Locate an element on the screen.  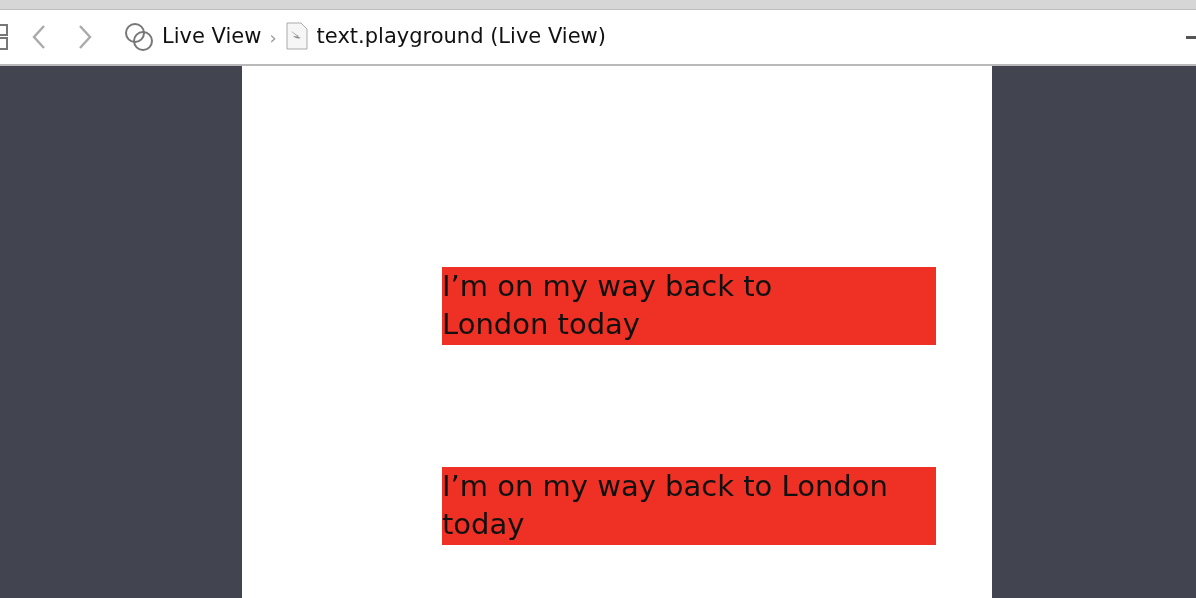
back-icon is located at coordinates (39, 37).